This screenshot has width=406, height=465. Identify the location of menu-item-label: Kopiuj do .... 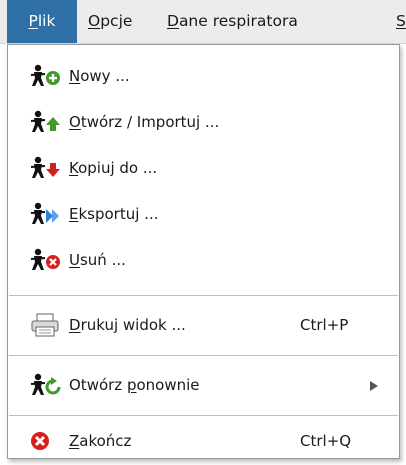
(113, 168).